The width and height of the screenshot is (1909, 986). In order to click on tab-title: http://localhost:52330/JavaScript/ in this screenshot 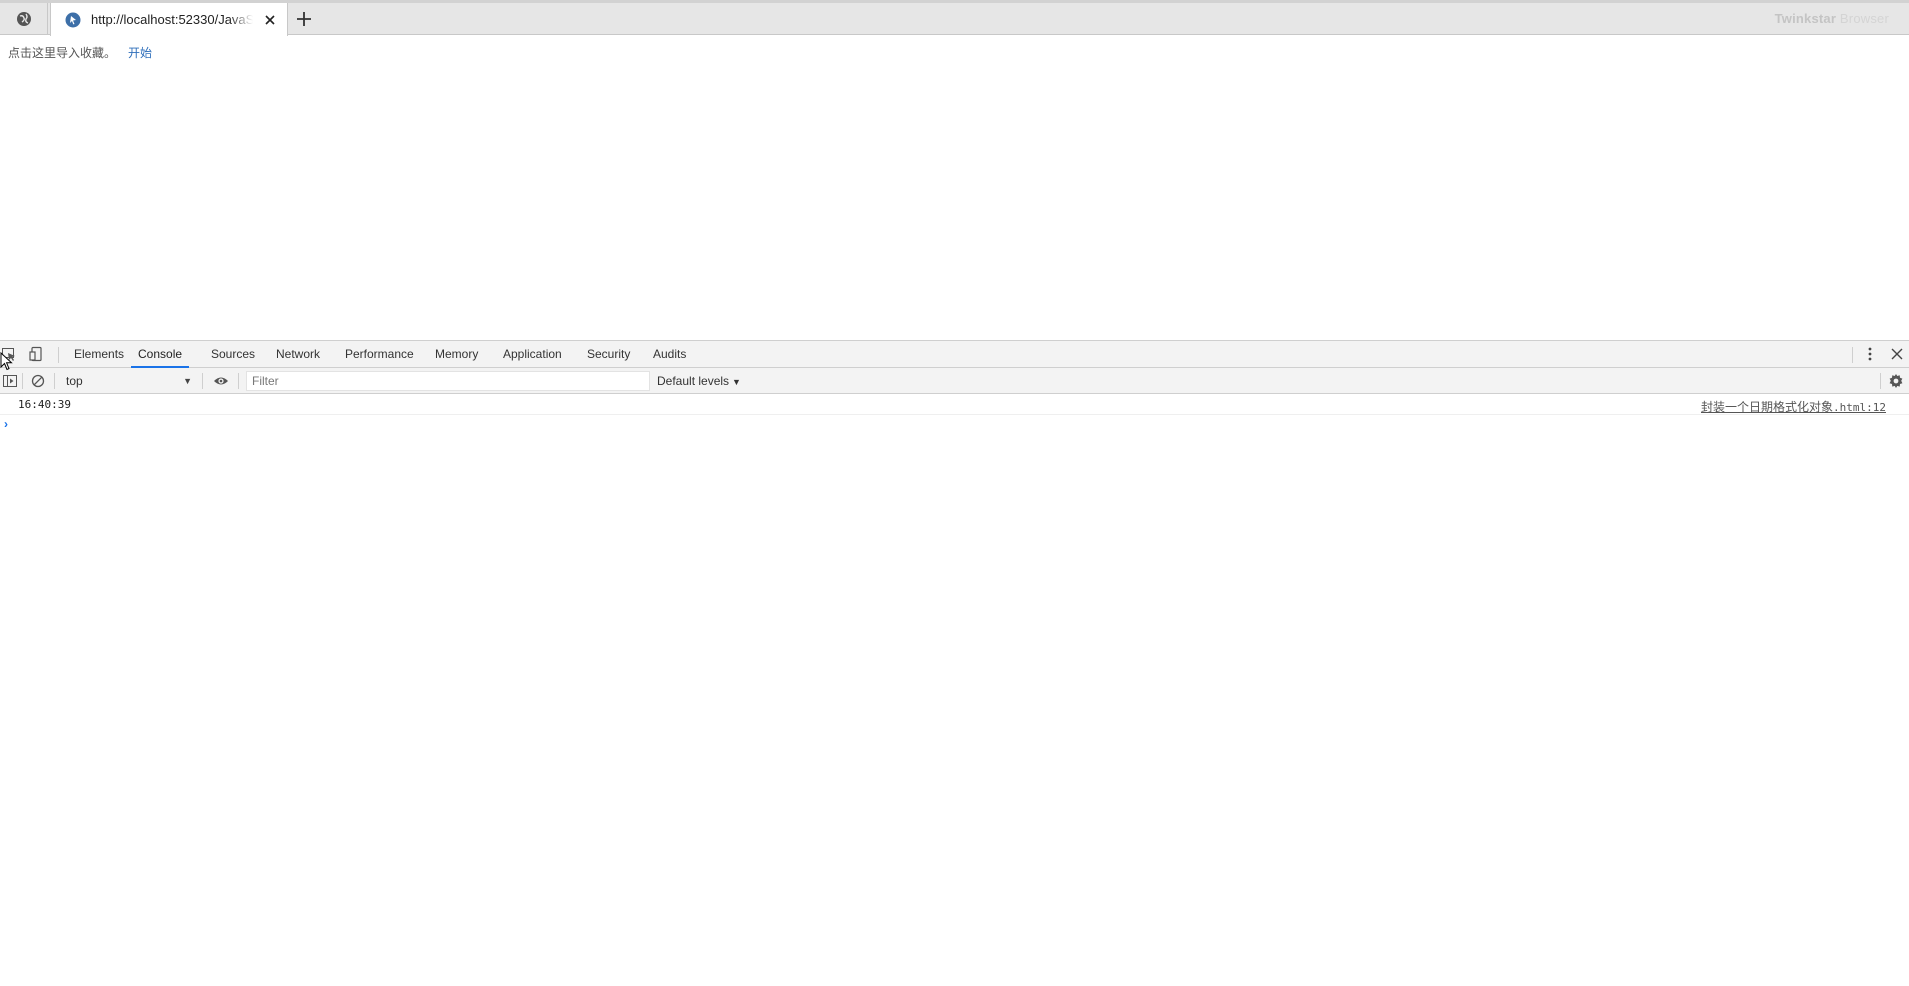, I will do `click(172, 19)`.